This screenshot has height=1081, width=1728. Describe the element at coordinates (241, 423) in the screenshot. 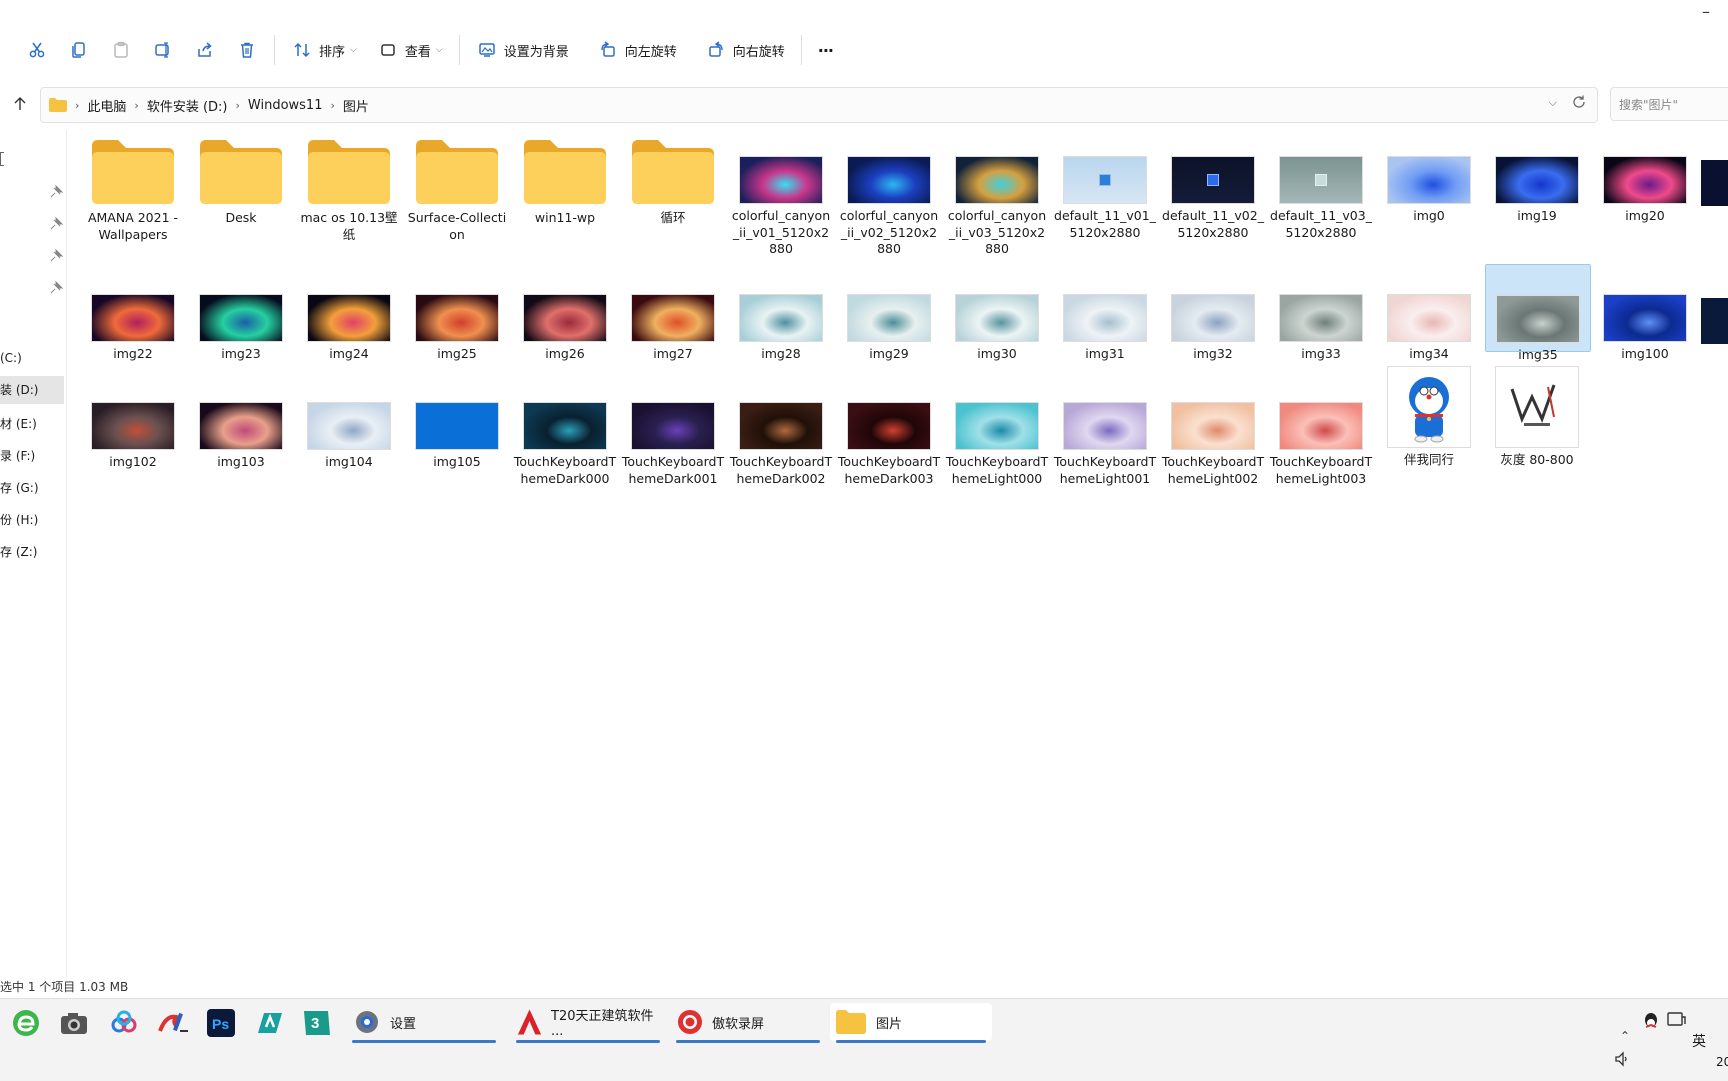

I see `image-item: img103` at that location.